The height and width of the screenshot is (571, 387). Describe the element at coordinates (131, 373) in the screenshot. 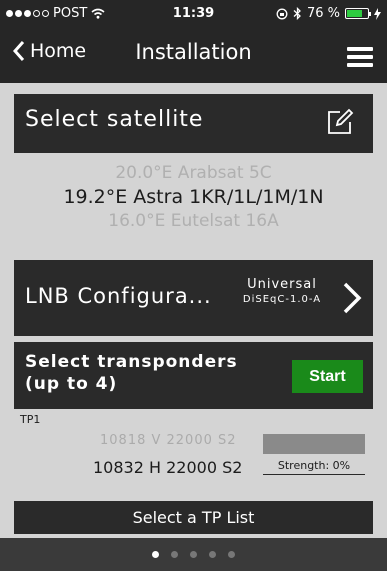

I see `select-transponders-label: Select transponders (up to 4)` at that location.